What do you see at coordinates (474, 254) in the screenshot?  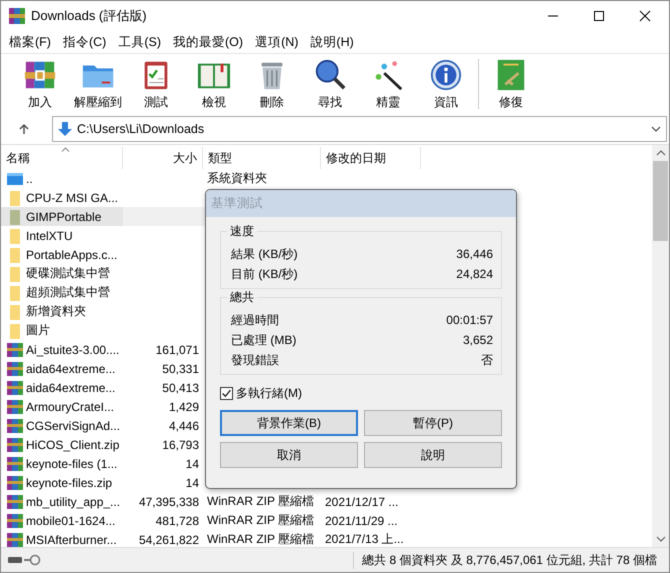 I see `stat-value: 36,446` at bounding box center [474, 254].